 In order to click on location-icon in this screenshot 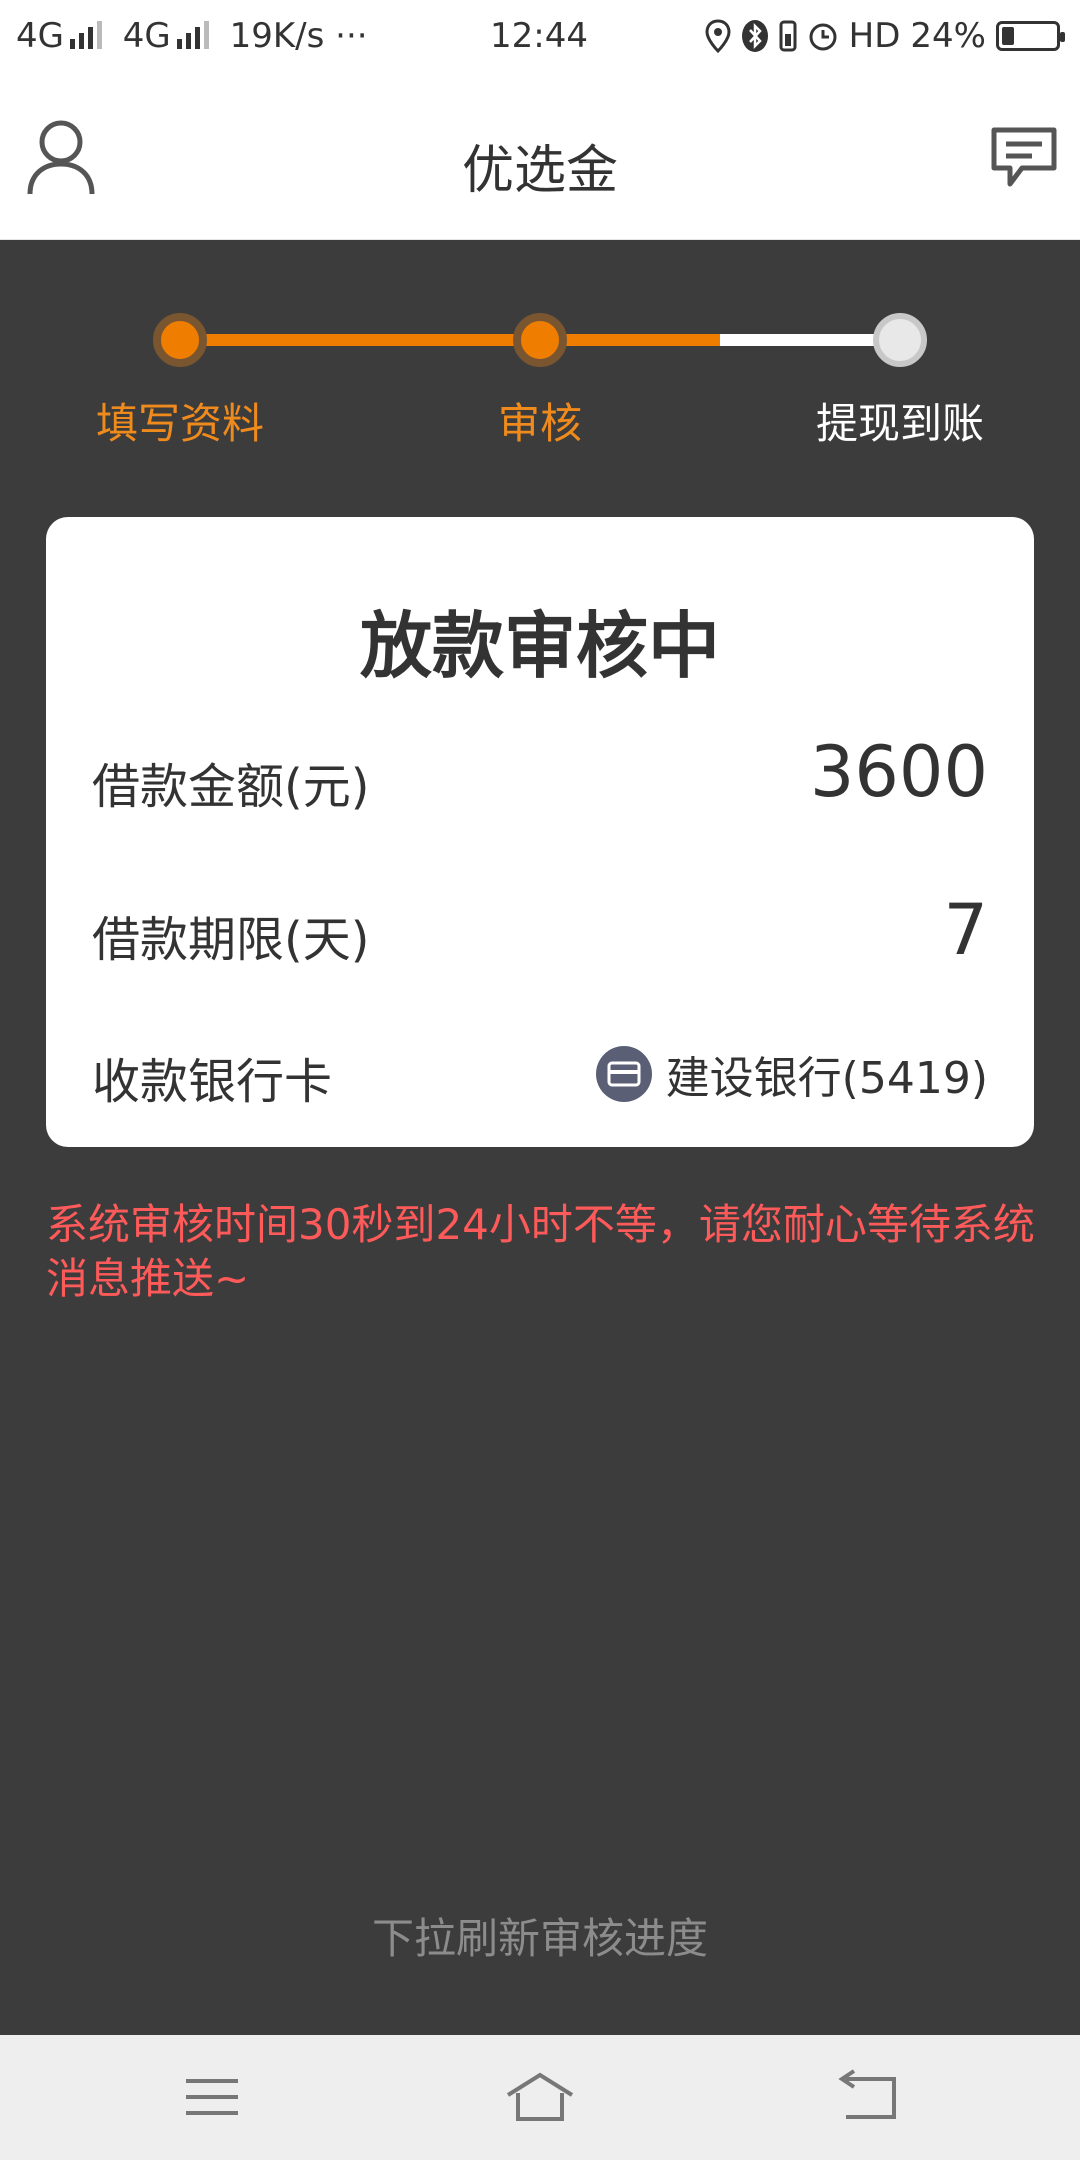, I will do `click(718, 36)`.